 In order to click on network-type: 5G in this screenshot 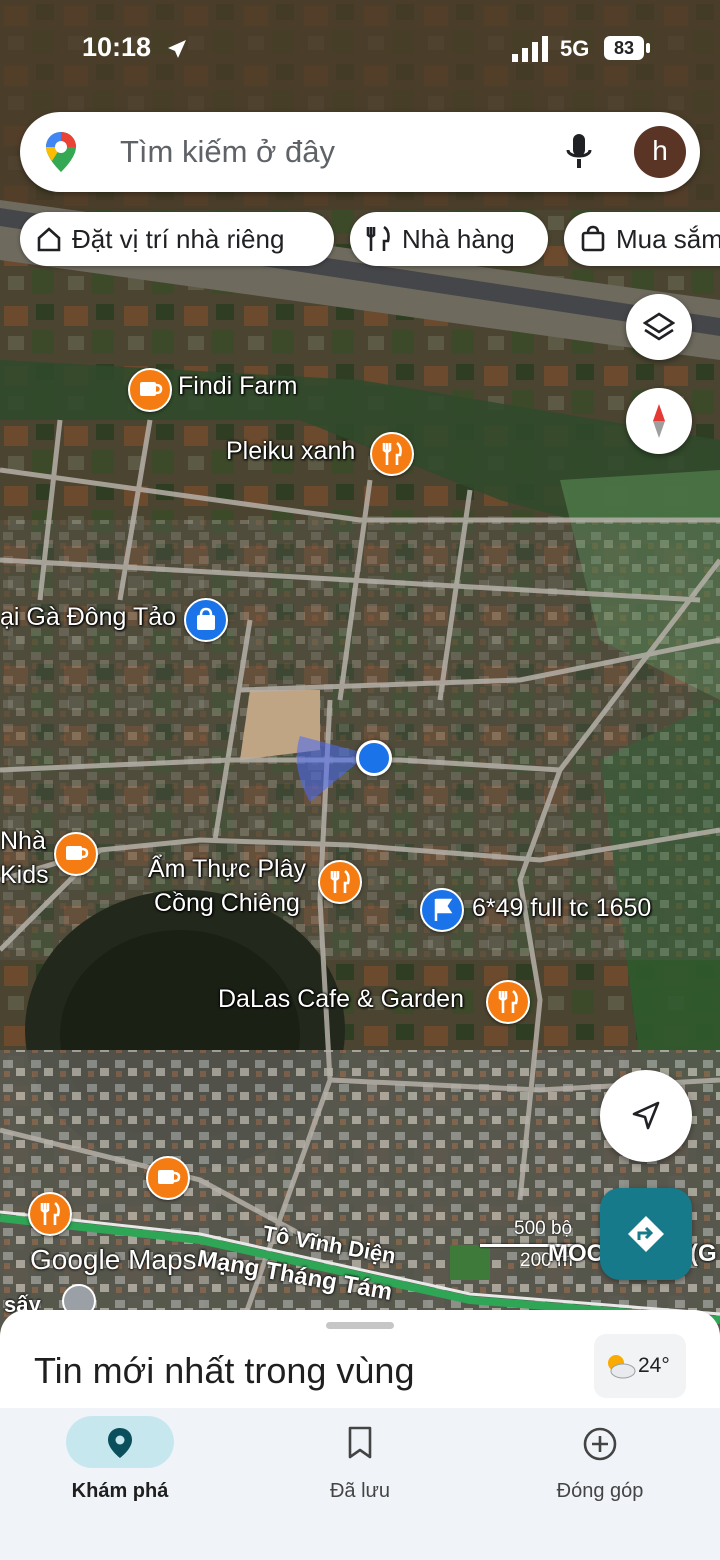, I will do `click(575, 48)`.